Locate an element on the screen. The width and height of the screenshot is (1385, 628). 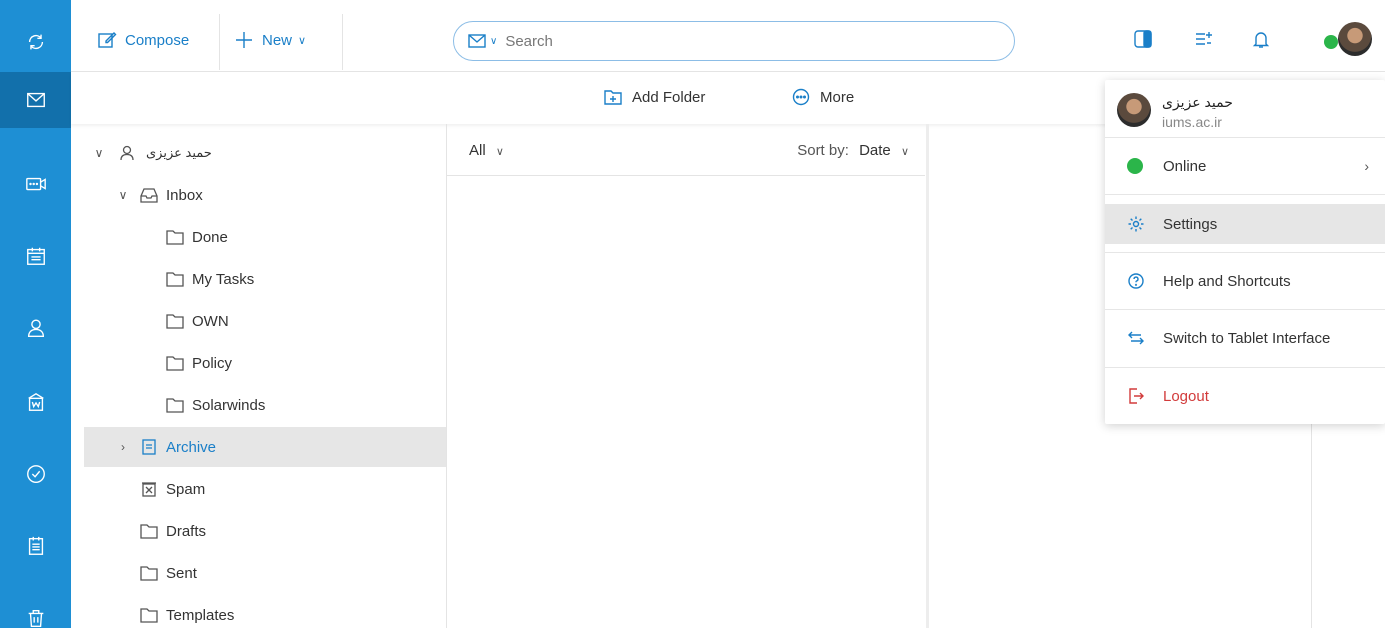
plus-icon is located at coordinates (244, 40).